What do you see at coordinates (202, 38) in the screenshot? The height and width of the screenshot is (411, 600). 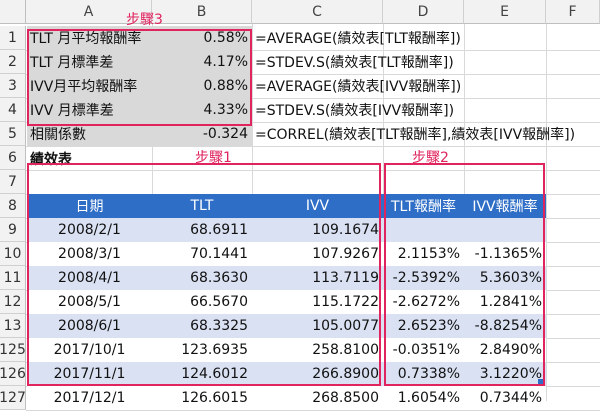 I see `stat-value-cell: 0.58%` at bounding box center [202, 38].